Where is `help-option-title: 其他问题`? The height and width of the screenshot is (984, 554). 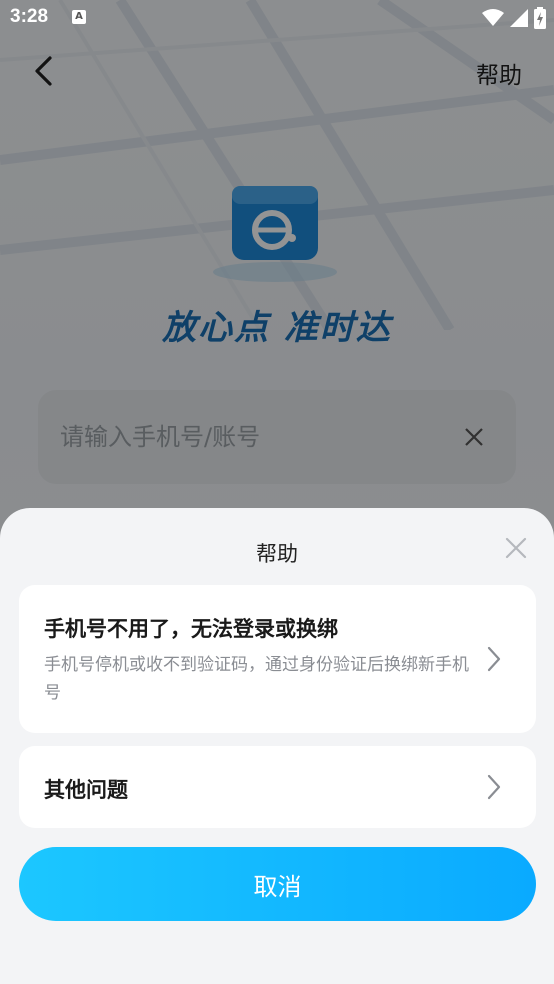 help-option-title: 其他问题 is located at coordinates (86, 790).